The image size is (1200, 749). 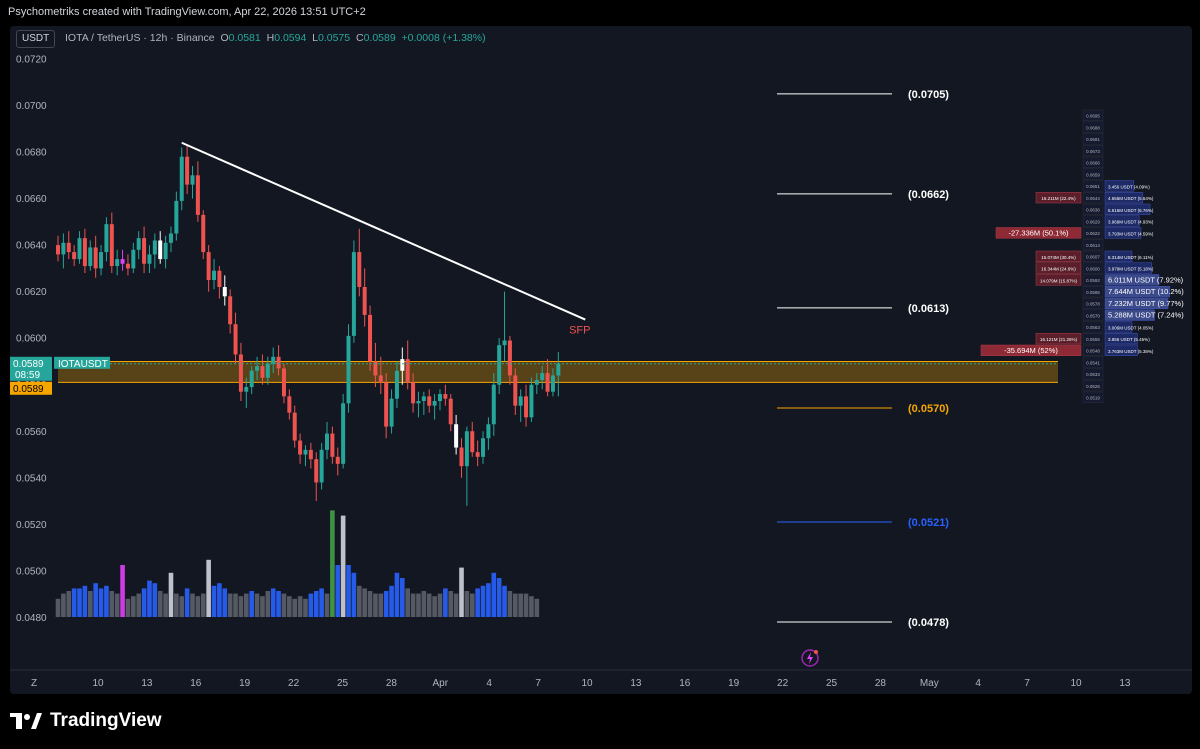 What do you see at coordinates (31, 246) in the screenshot?
I see `y-tick-label: 0.0640` at bounding box center [31, 246].